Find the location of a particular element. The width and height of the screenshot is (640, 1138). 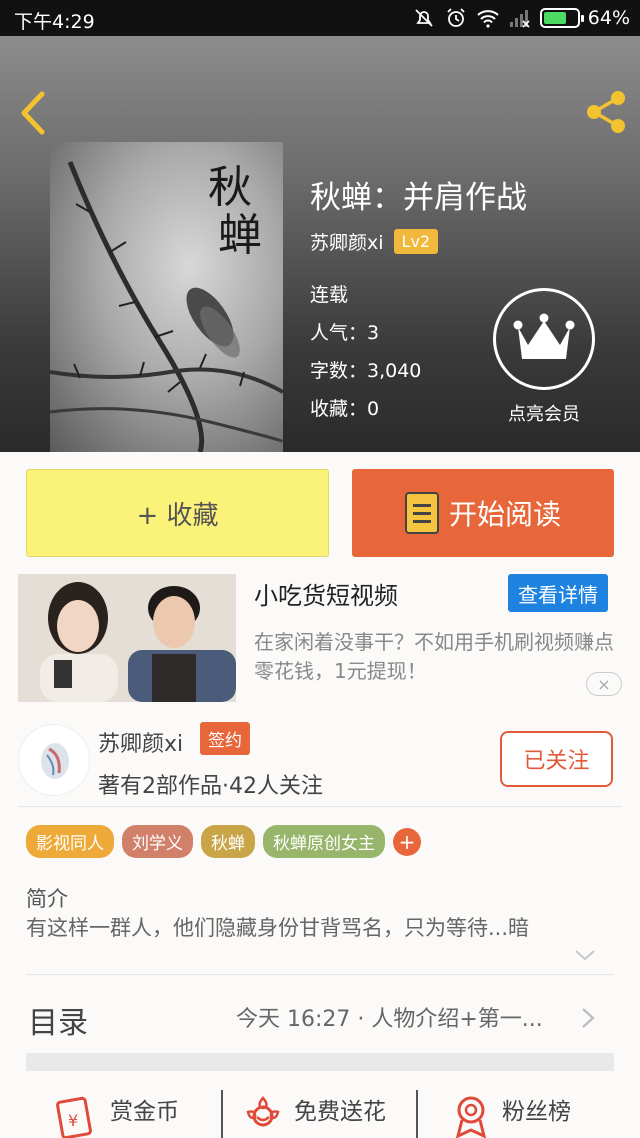

expand-chevron-icon is located at coordinates (585, 955).